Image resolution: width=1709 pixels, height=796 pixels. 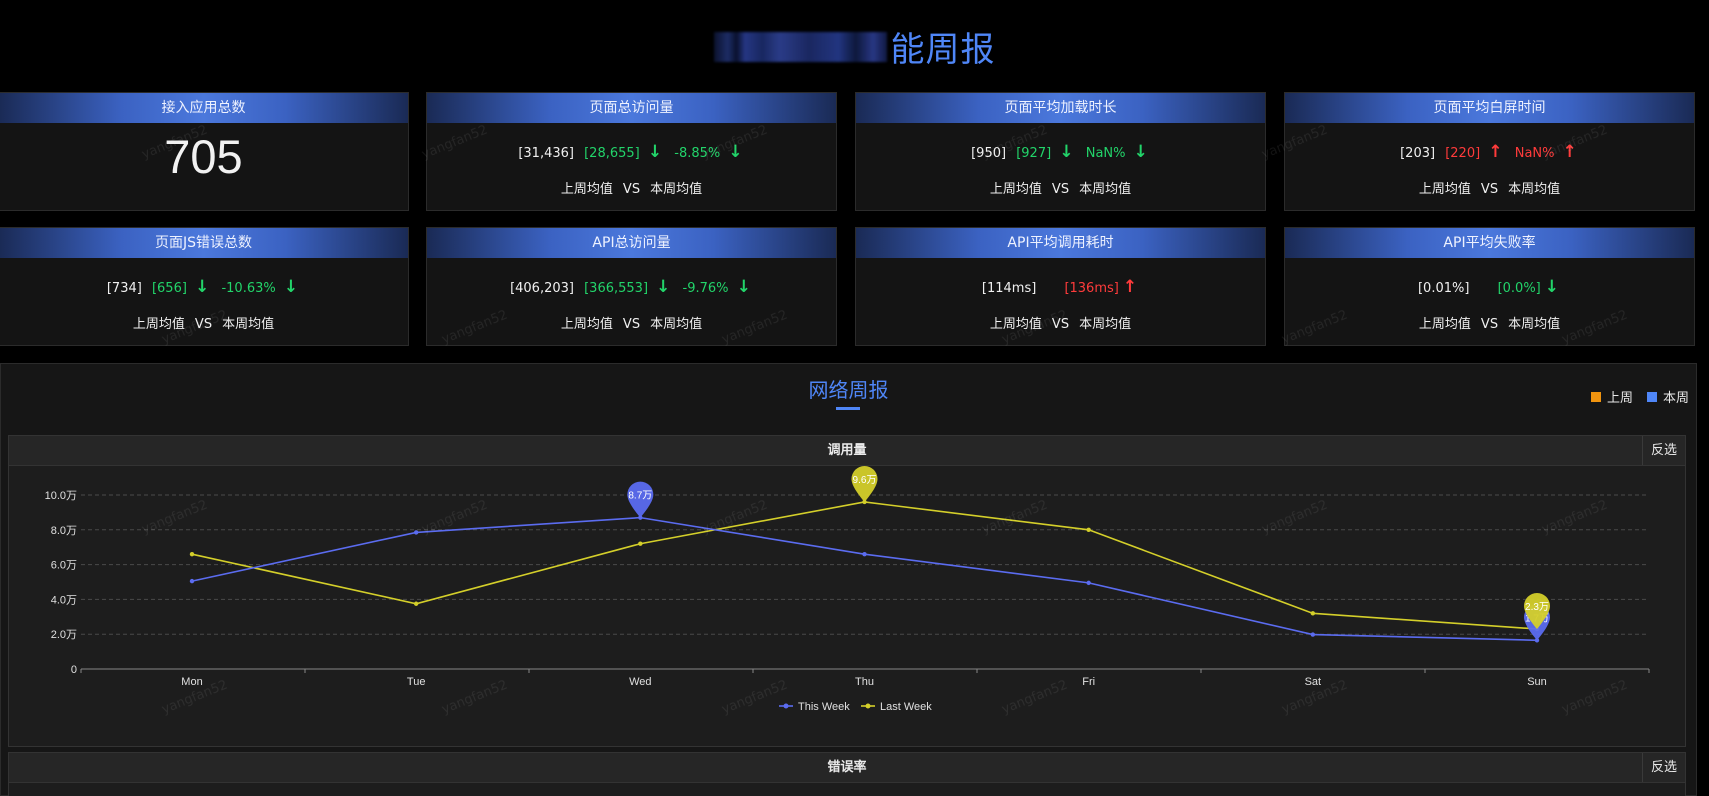 I want to click on y-tick-label: 8.0万, so click(x=64, y=531).